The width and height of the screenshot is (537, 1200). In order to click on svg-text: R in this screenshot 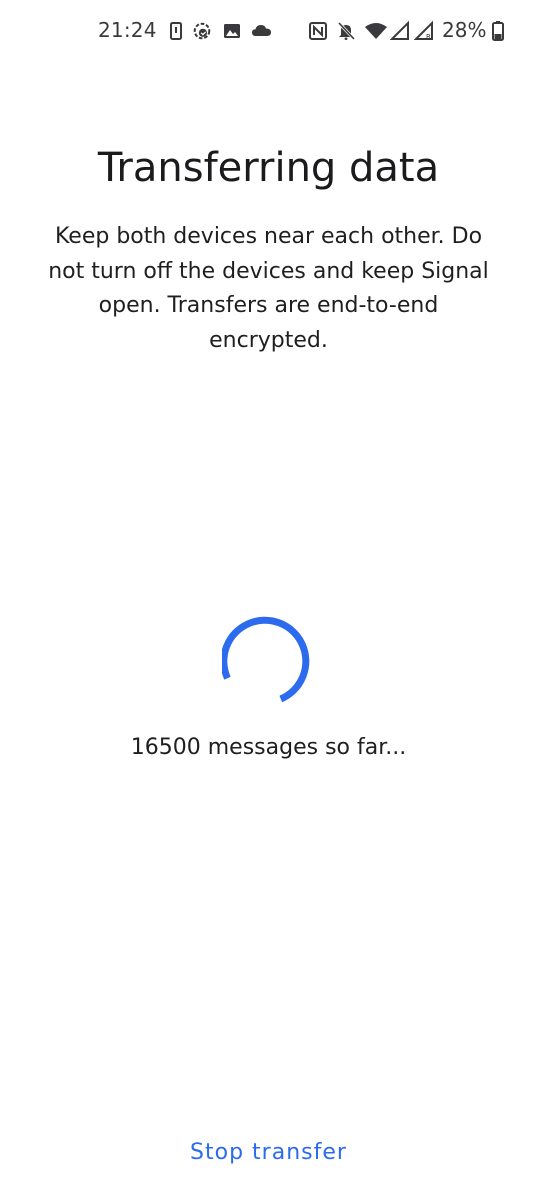, I will do `click(428, 37)`.